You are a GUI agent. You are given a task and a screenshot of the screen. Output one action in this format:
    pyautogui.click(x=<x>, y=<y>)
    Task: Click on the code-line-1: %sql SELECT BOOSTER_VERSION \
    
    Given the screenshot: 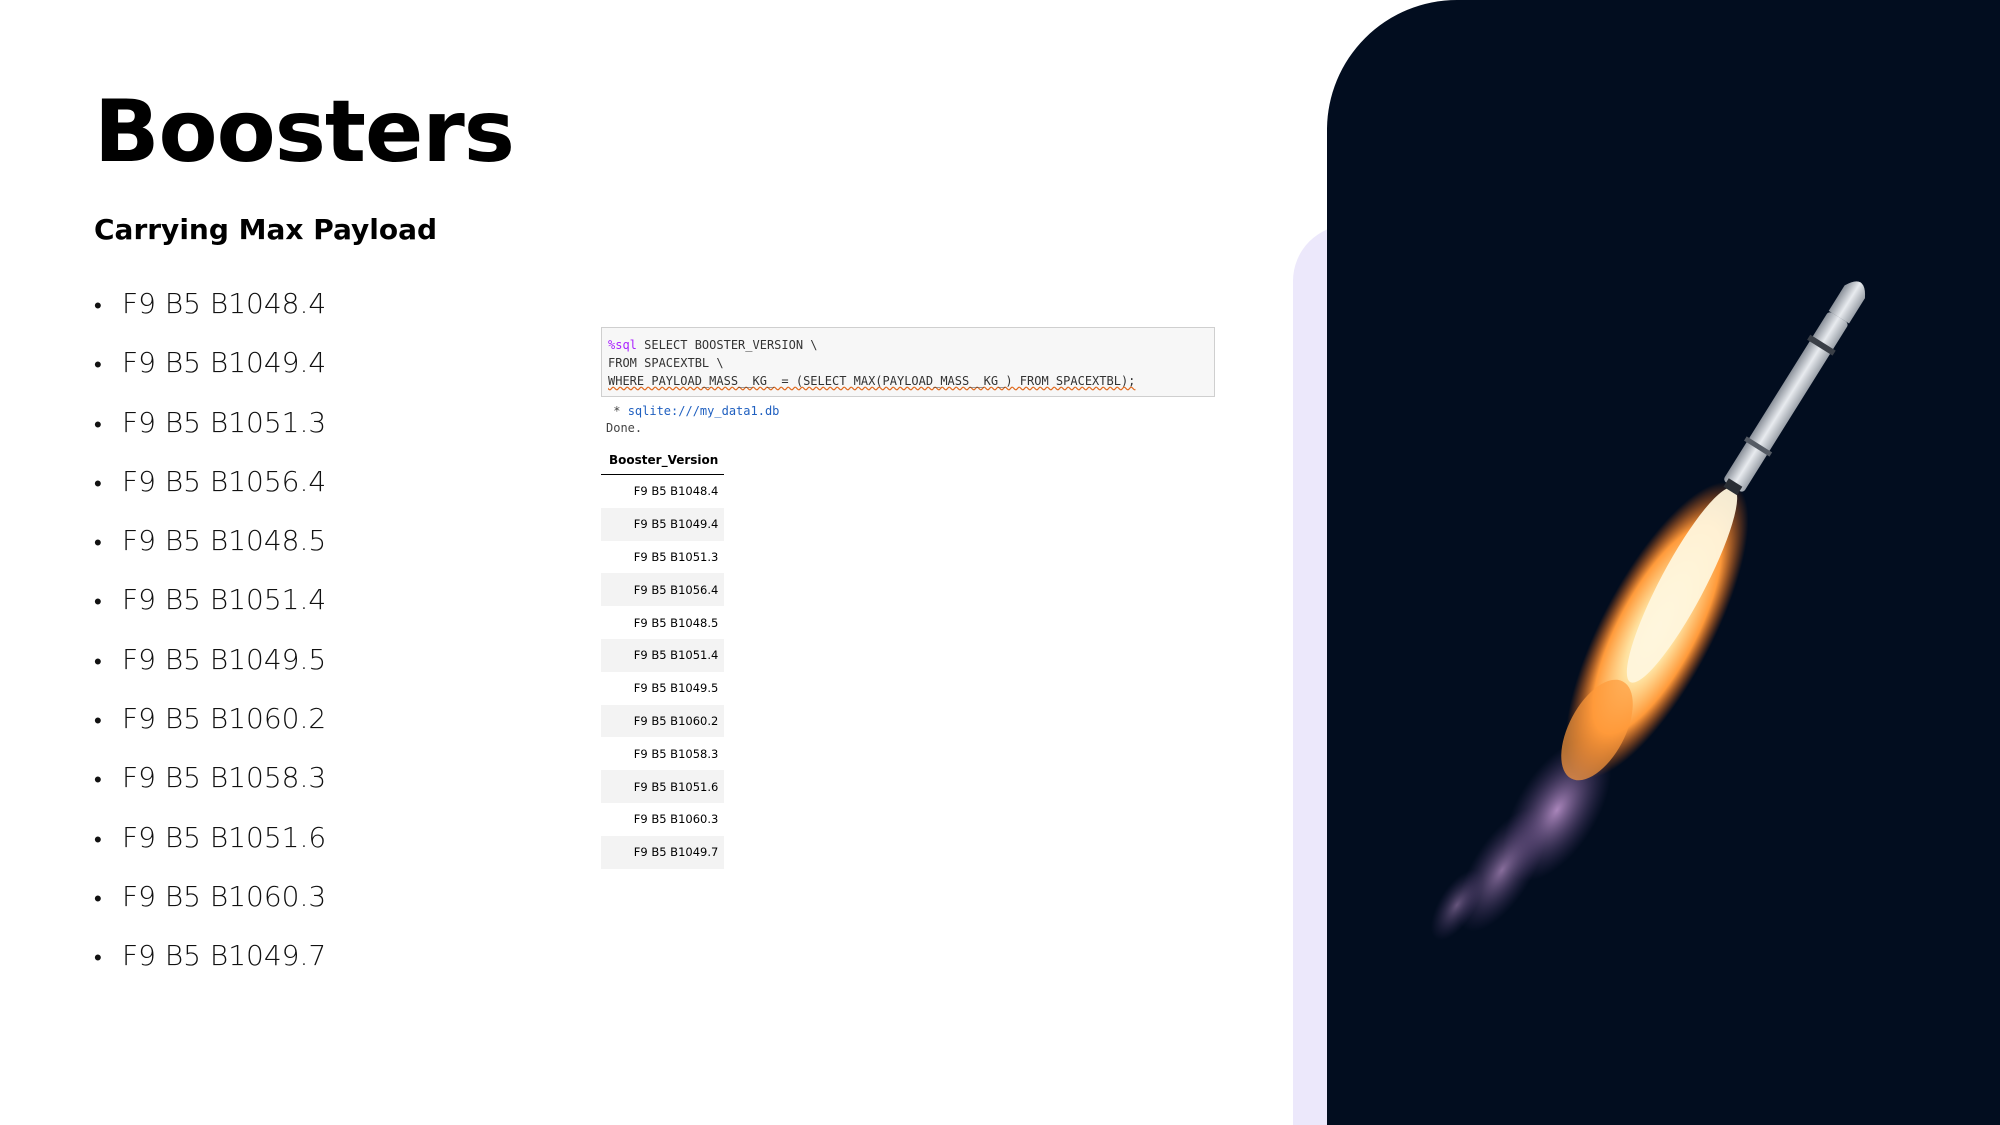 What is the action you would take?
    pyautogui.click(x=908, y=345)
    